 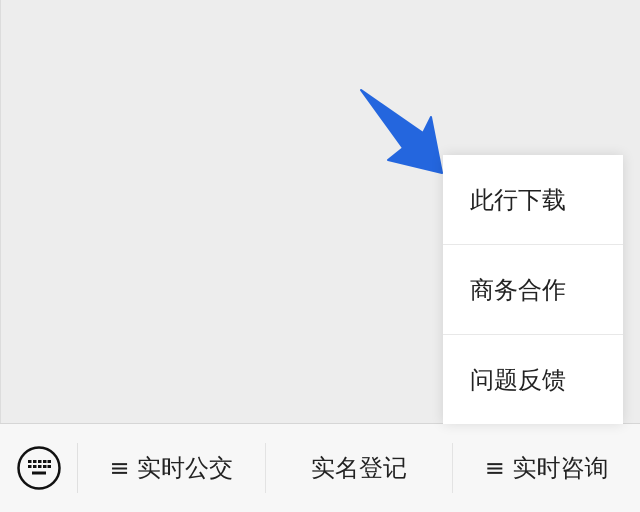 What do you see at coordinates (533, 379) in the screenshot?
I see `menu-item: 问题反馈` at bounding box center [533, 379].